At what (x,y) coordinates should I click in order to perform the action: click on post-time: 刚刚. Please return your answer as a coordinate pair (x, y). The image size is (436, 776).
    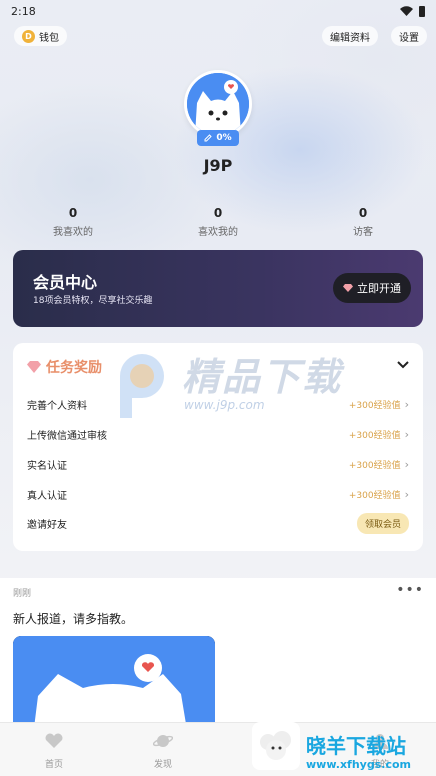
    Looking at the image, I should click on (22, 594).